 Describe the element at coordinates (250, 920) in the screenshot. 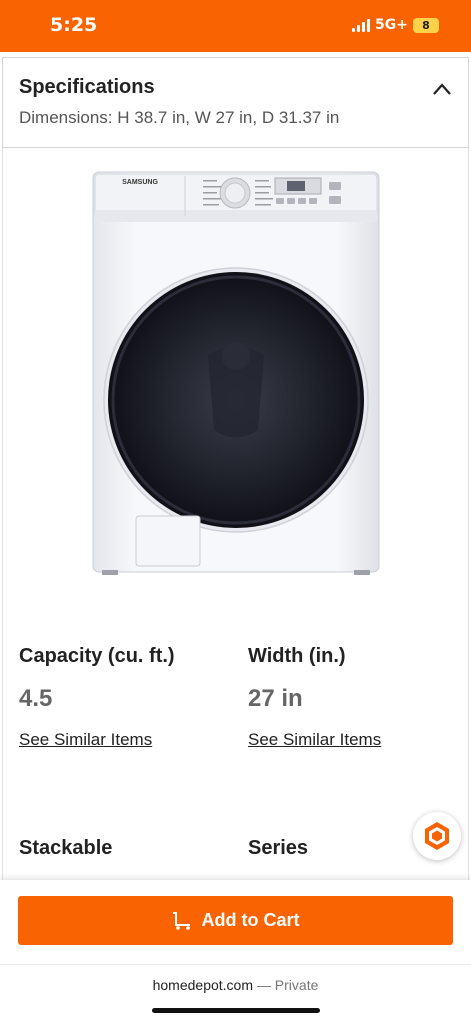

I see `add-to-cart-label: Add to Cart` at that location.